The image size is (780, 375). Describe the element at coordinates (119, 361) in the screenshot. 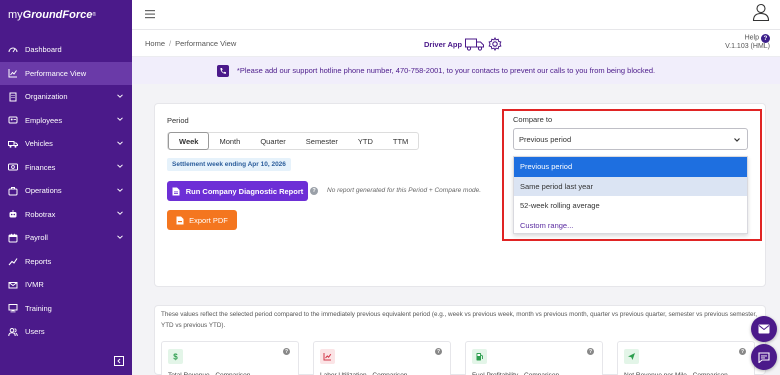

I see `collapse-sidebar-icon` at that location.